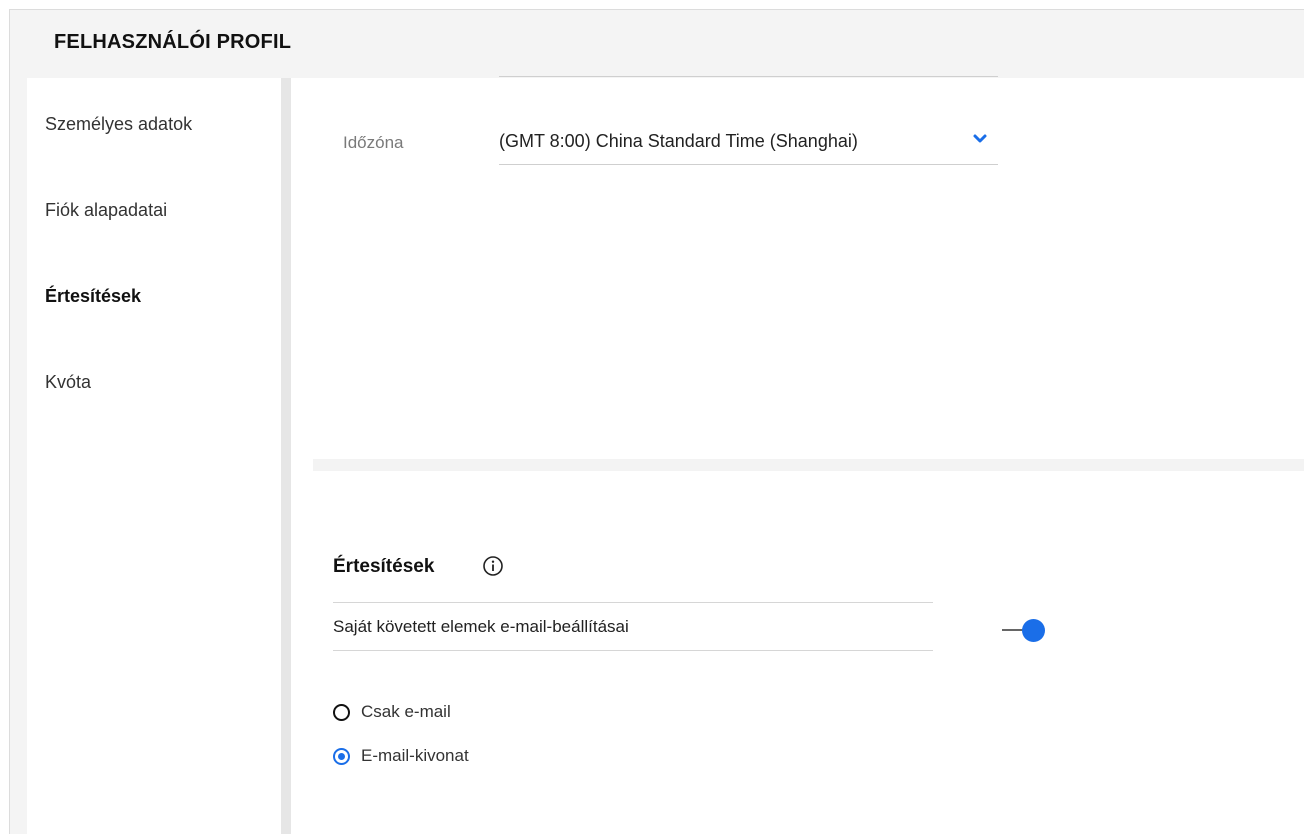 The image size is (1304, 834). What do you see at coordinates (106, 210) in the screenshot?
I see `sidebar-item-account-basics: Fiók alapadatai` at bounding box center [106, 210].